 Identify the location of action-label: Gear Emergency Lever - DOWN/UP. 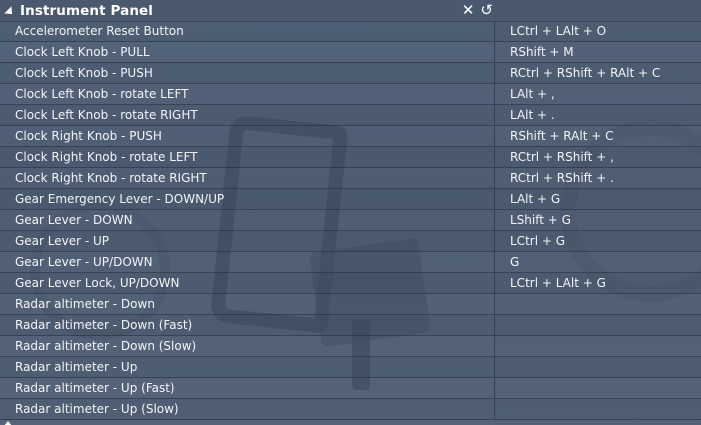
(247, 199).